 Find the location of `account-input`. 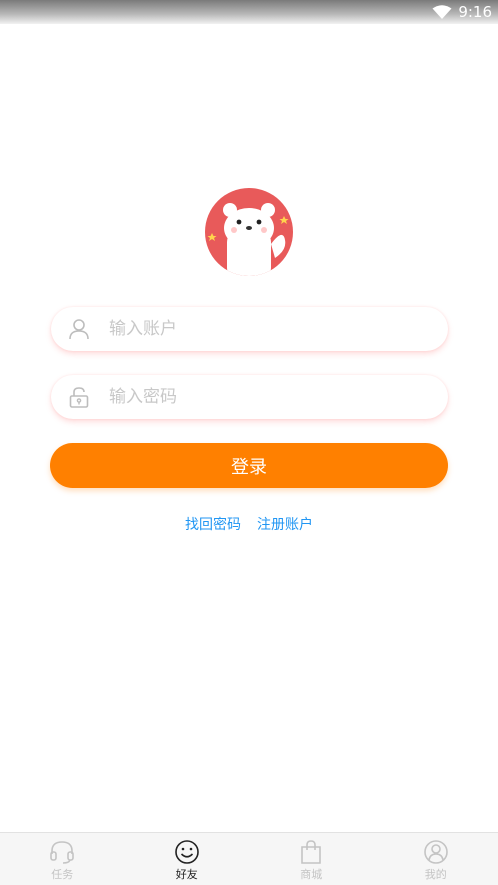

account-input is located at coordinates (259, 329).